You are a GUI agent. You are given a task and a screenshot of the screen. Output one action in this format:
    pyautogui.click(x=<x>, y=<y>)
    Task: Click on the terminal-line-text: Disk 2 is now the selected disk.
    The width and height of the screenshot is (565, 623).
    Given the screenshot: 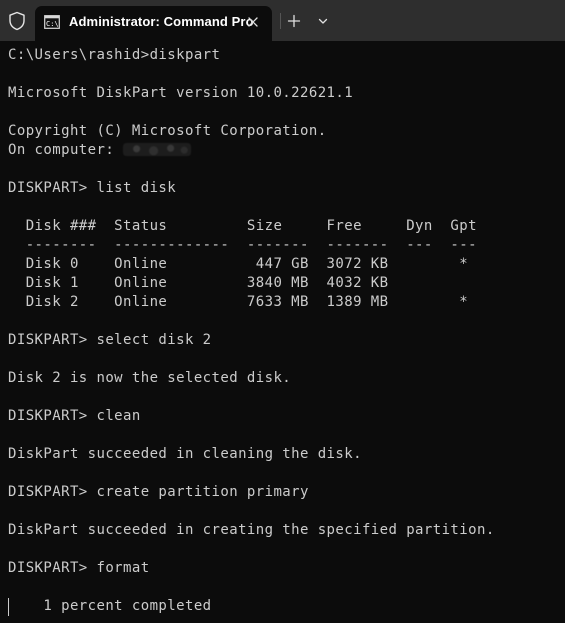 What is the action you would take?
    pyautogui.click(x=150, y=378)
    